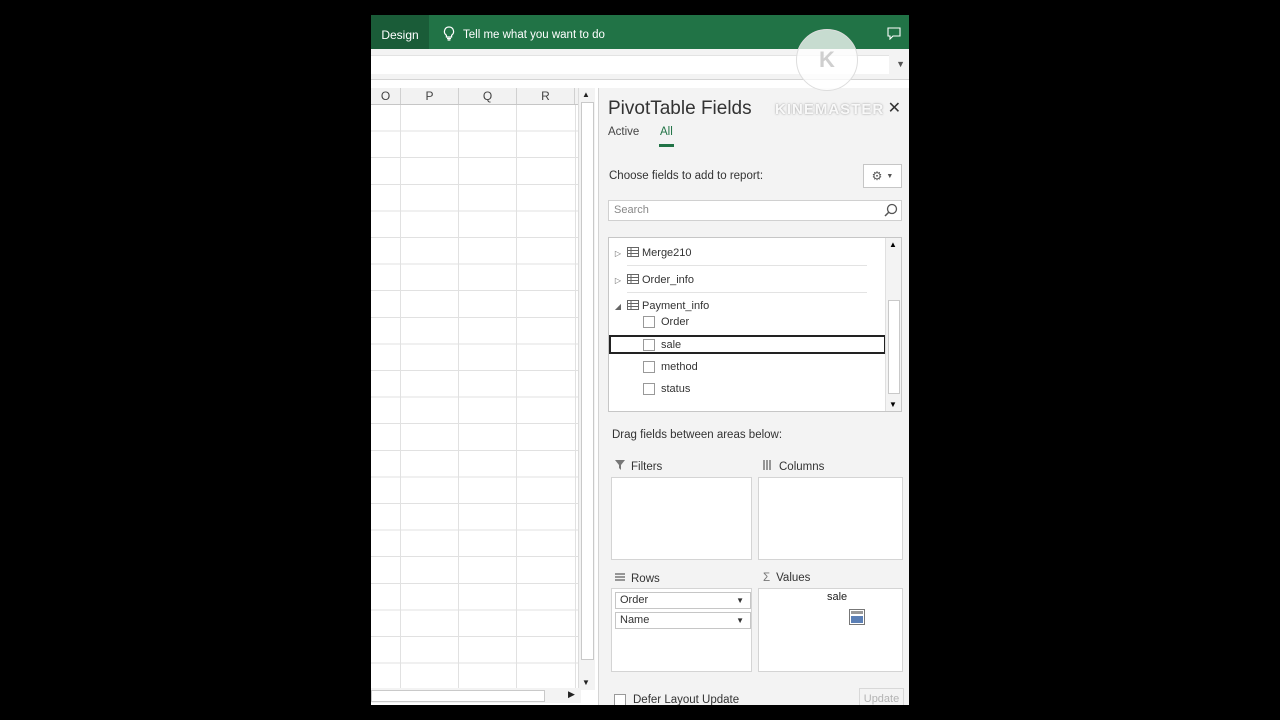 This screenshot has width=1280, height=720. I want to click on table-name: Order_info, so click(668, 280).